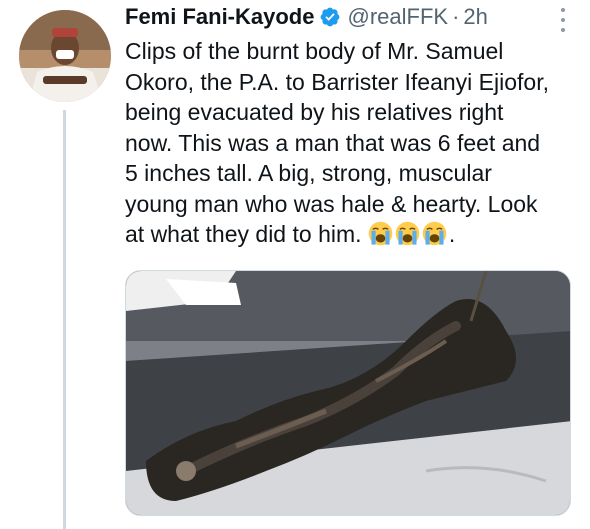 The height and width of the screenshot is (529, 590). I want to click on more-options-button, so click(563, 20).